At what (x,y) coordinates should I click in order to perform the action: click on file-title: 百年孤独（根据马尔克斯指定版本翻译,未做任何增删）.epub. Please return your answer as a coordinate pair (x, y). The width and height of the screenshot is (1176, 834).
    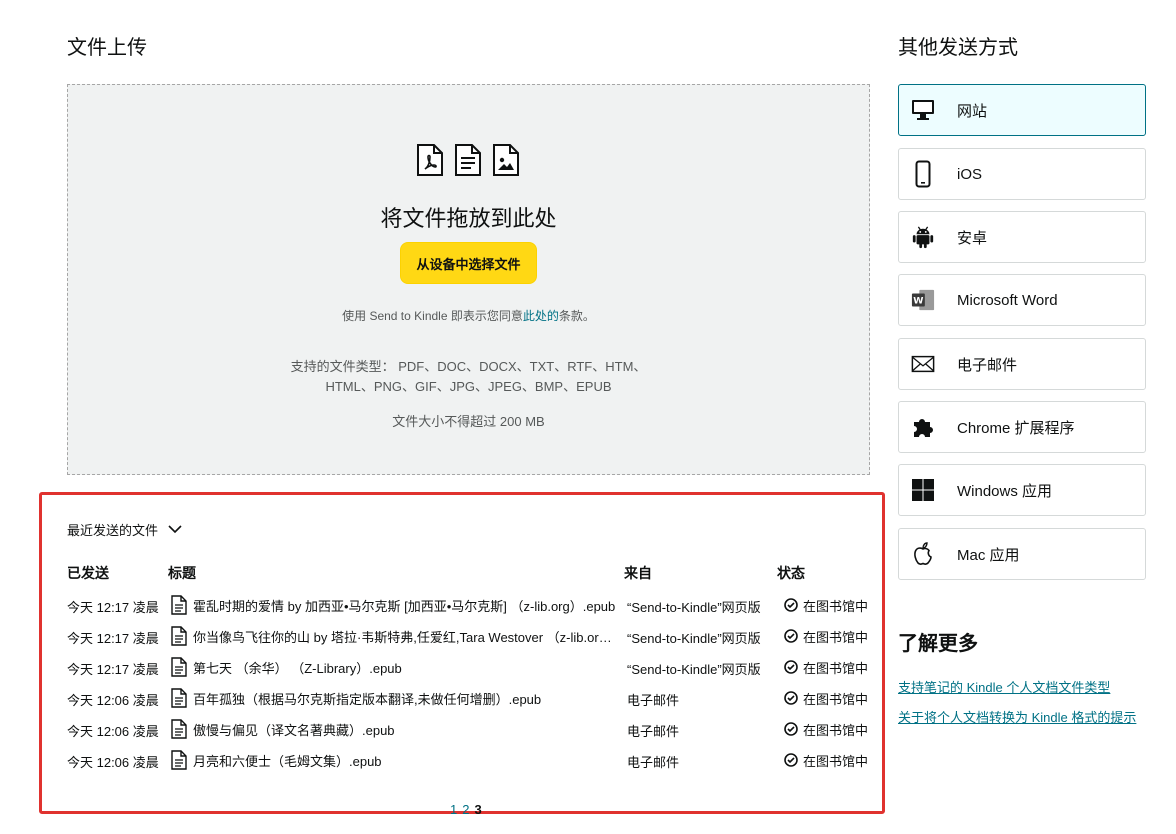
    Looking at the image, I should click on (395, 698).